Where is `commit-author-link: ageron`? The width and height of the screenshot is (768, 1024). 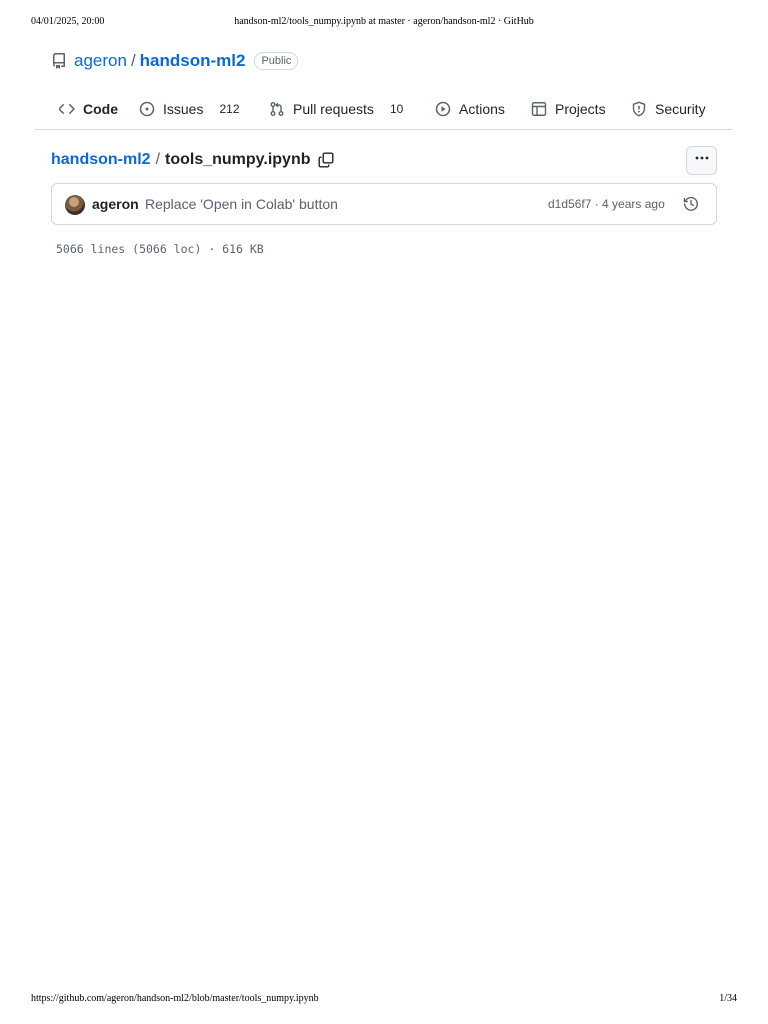
commit-author-link: ageron is located at coordinates (115, 204).